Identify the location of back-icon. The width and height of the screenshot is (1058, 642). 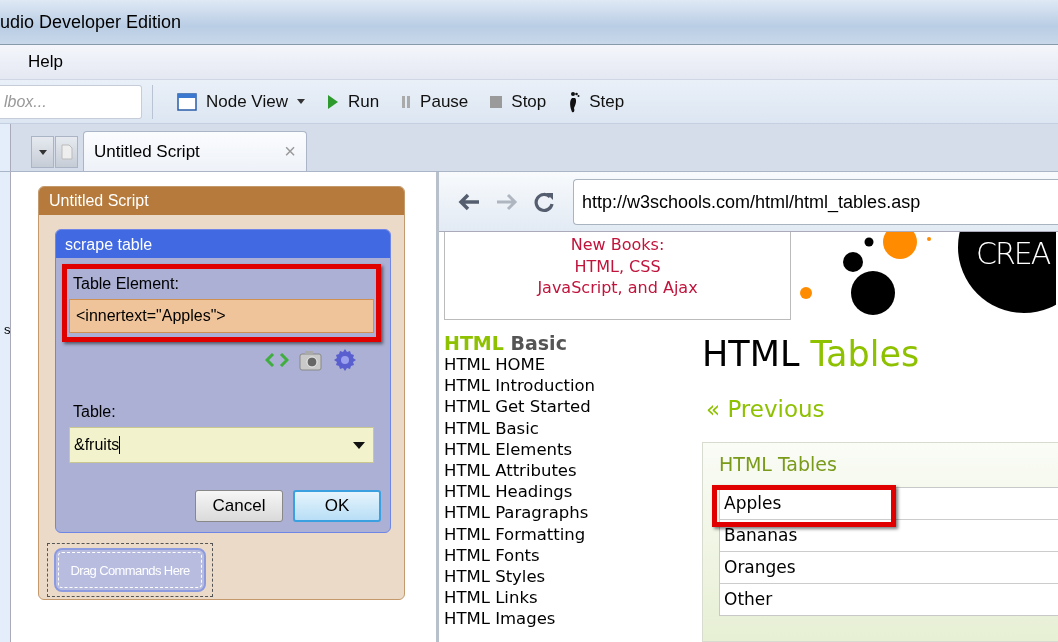
(469, 201).